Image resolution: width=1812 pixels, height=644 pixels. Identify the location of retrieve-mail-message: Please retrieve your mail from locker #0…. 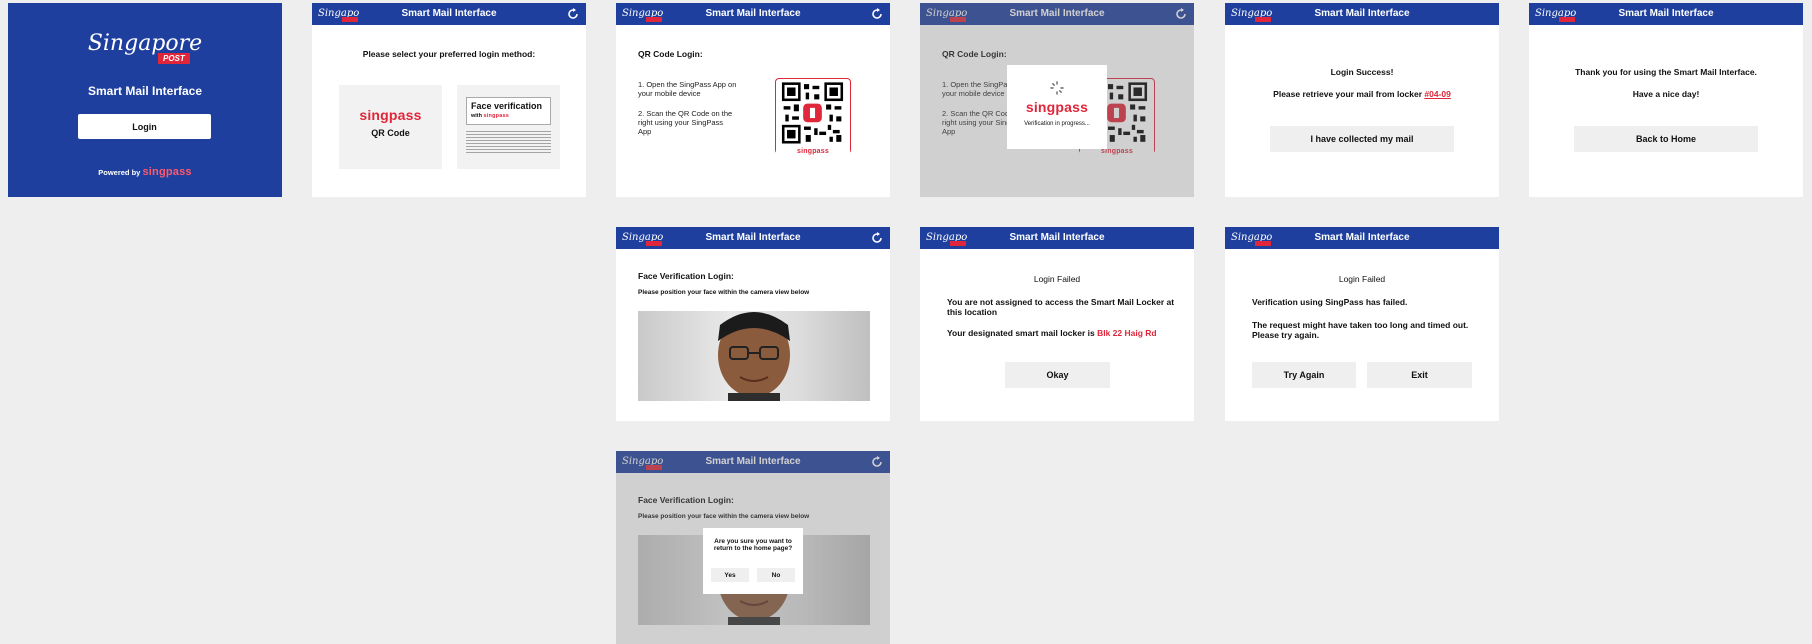
(1362, 94).